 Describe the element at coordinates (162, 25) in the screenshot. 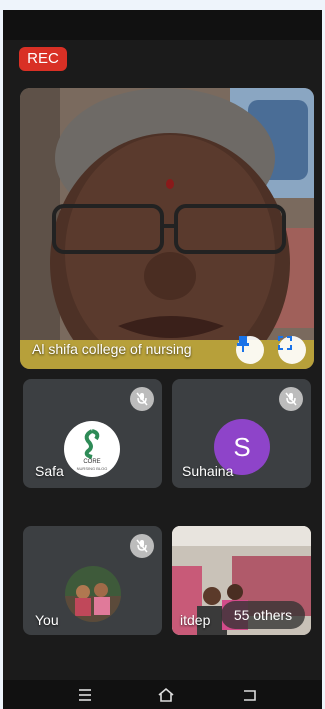

I see `status-bar` at that location.